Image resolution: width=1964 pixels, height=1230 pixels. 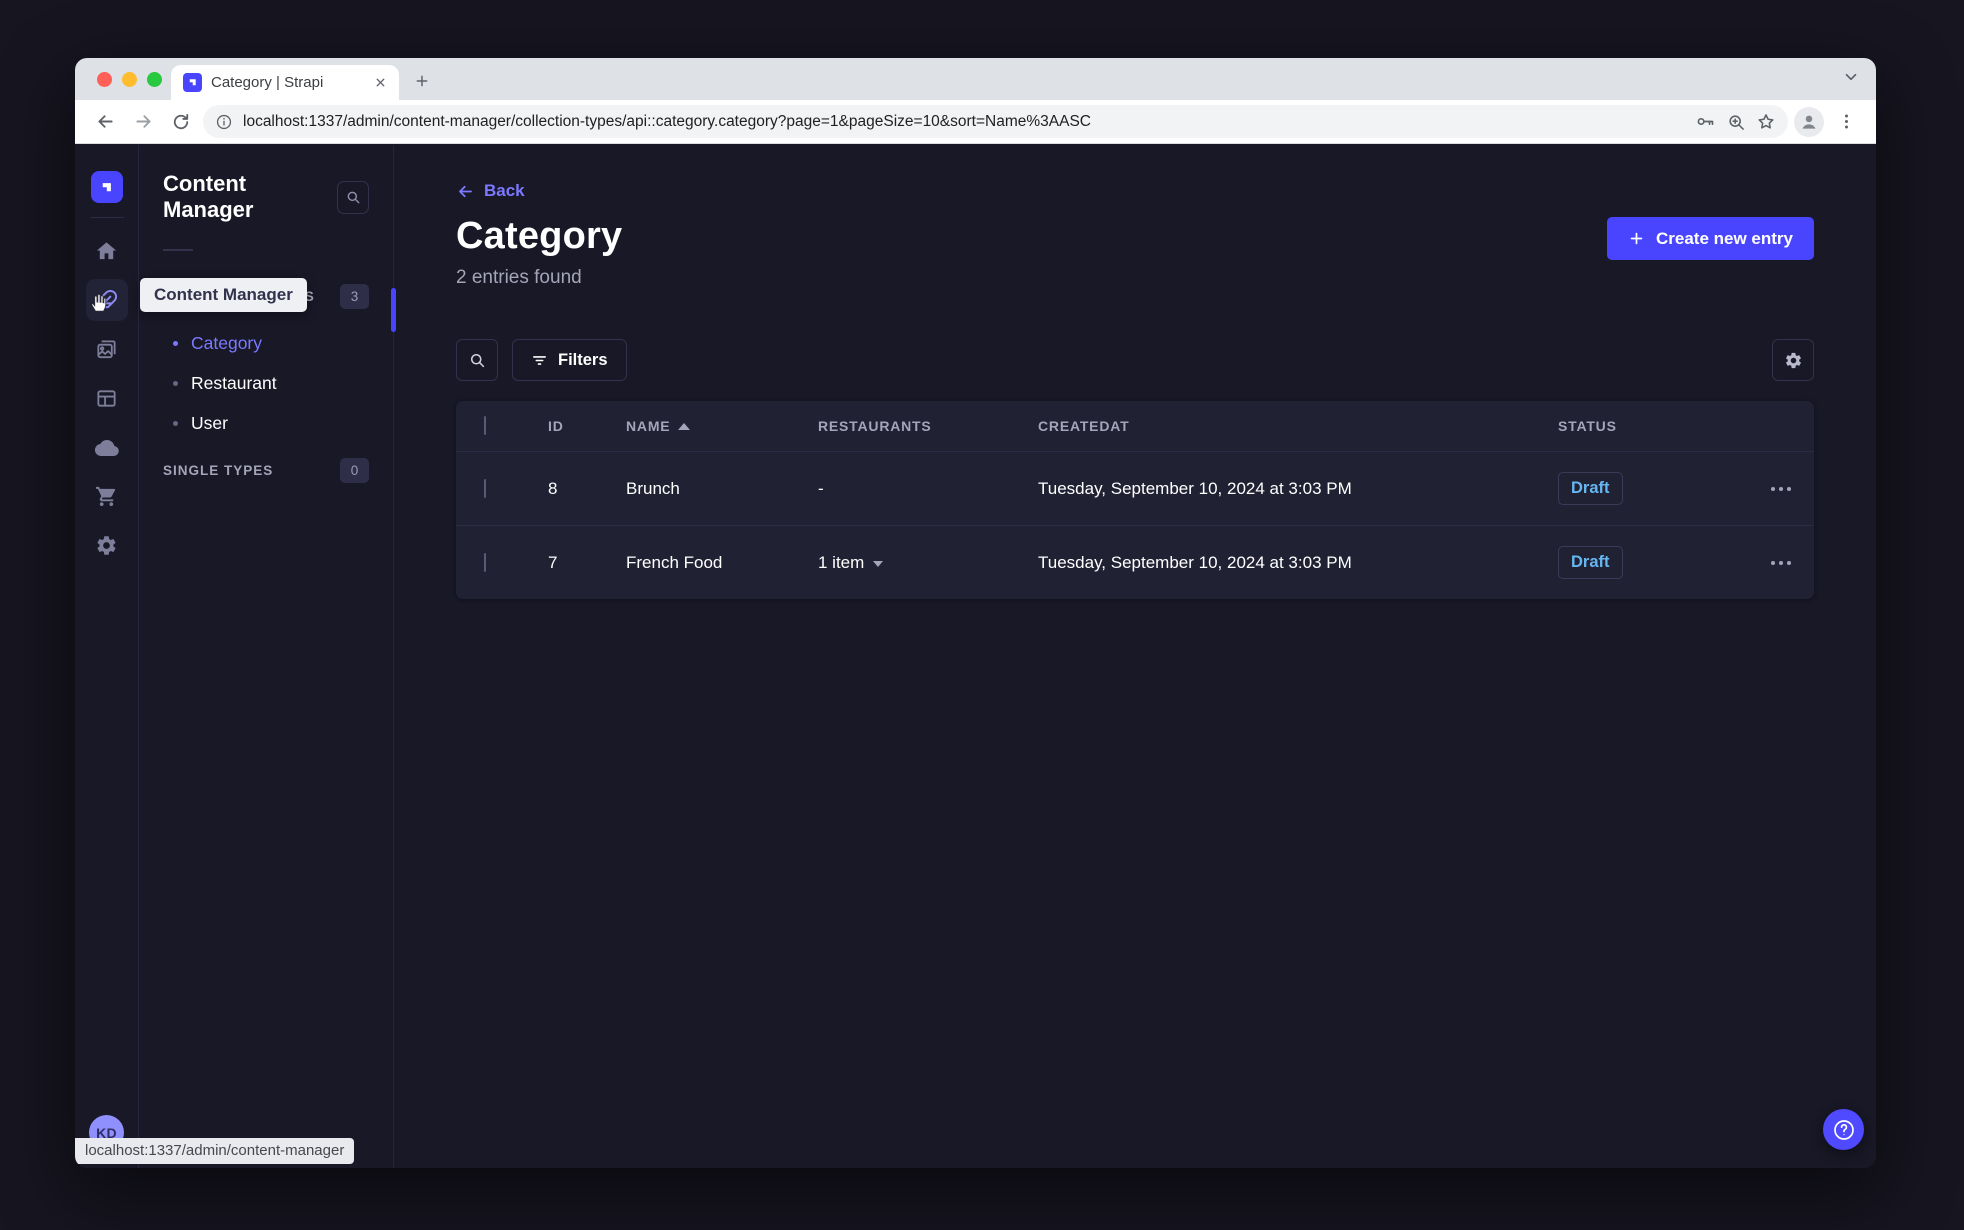 What do you see at coordinates (821, 488) in the screenshot?
I see `cell-restaurants: -` at bounding box center [821, 488].